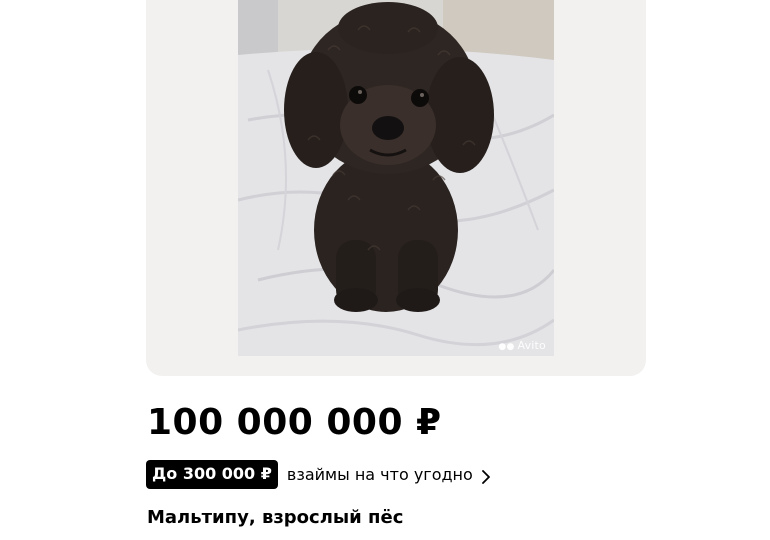 The image size is (770, 540). What do you see at coordinates (275, 517) in the screenshot?
I see `listing-title: Мальтипу, взрослый пёс` at bounding box center [275, 517].